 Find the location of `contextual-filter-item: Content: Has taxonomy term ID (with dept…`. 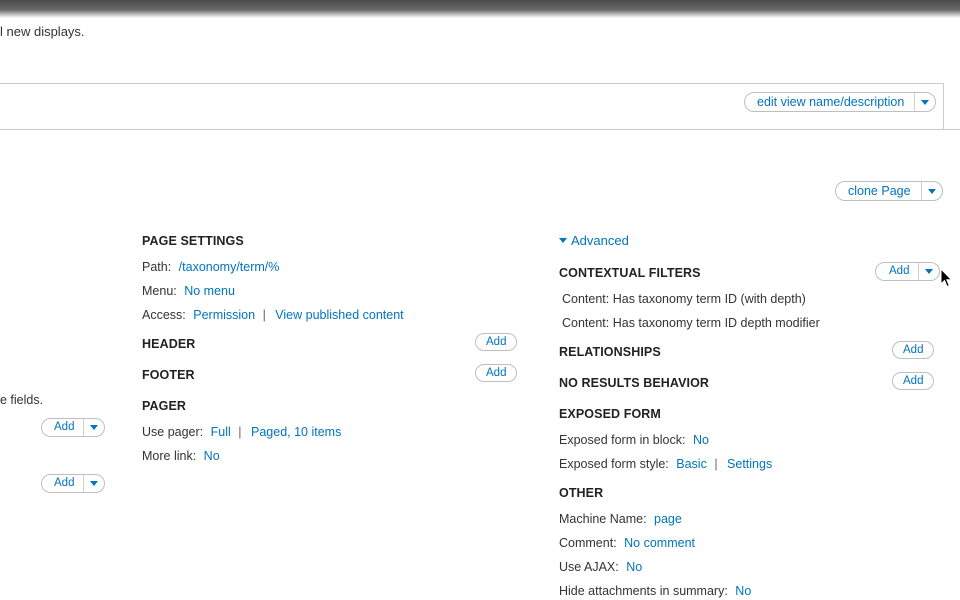

contextual-filter-item: Content: Has taxonomy term ID (with dept… is located at coordinates (684, 299).